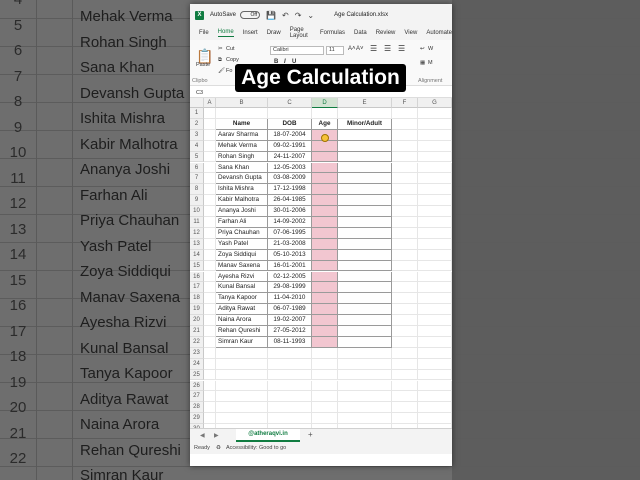 The width and height of the screenshot is (640, 480). I want to click on row-header: 12, so click(197, 233).